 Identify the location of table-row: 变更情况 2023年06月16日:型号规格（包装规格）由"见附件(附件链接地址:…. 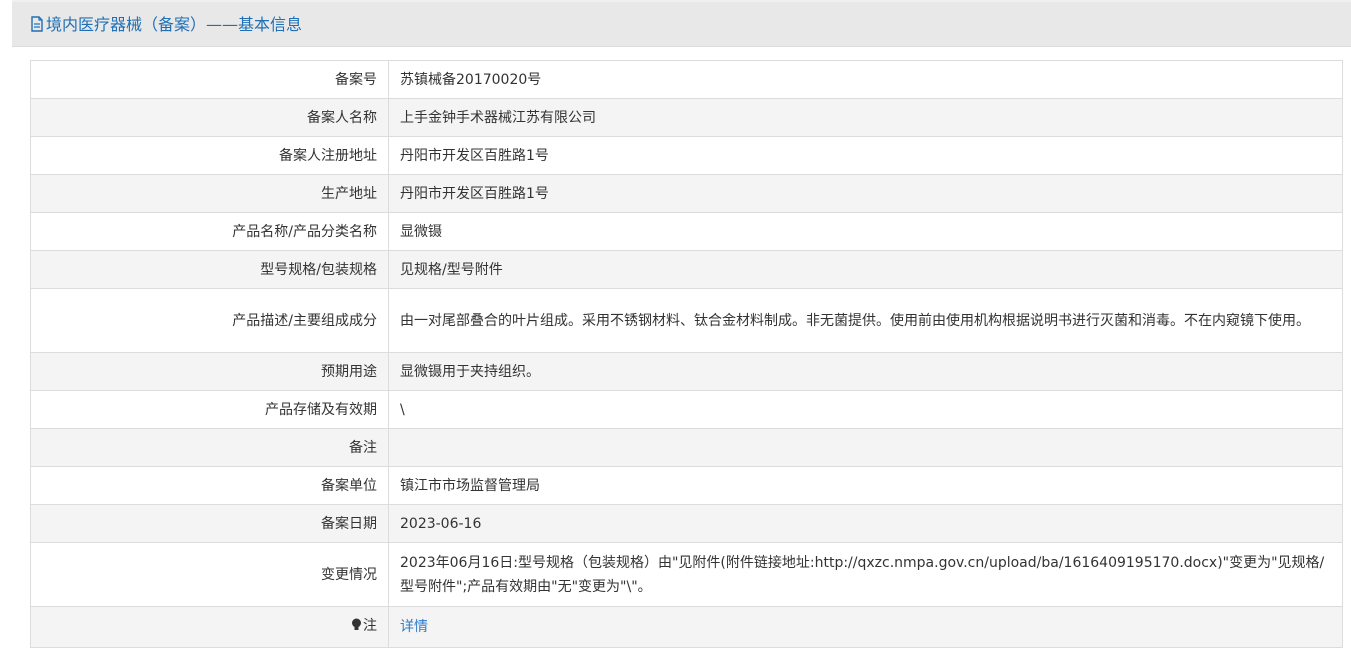
(686, 574).